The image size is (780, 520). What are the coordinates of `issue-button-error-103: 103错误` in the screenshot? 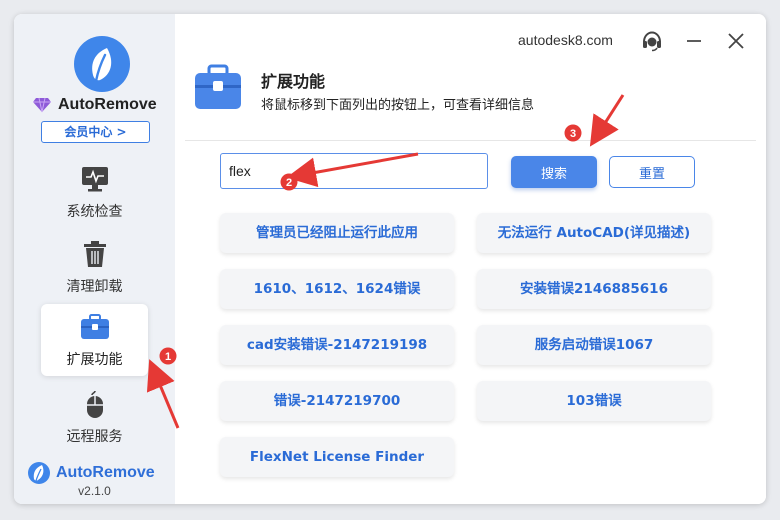 It's located at (594, 401).